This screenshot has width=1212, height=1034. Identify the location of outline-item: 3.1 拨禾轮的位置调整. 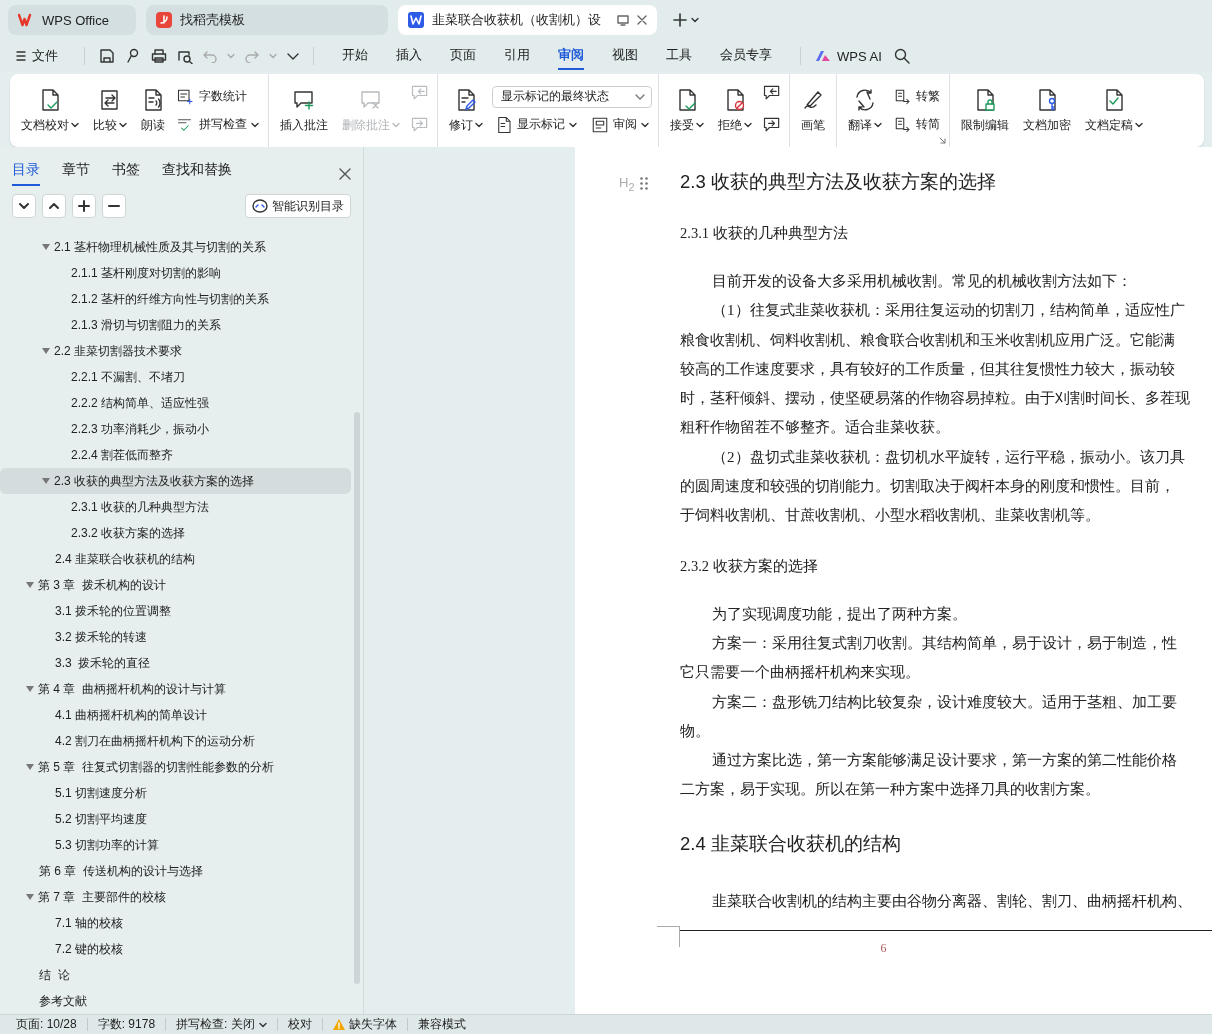
(175, 611).